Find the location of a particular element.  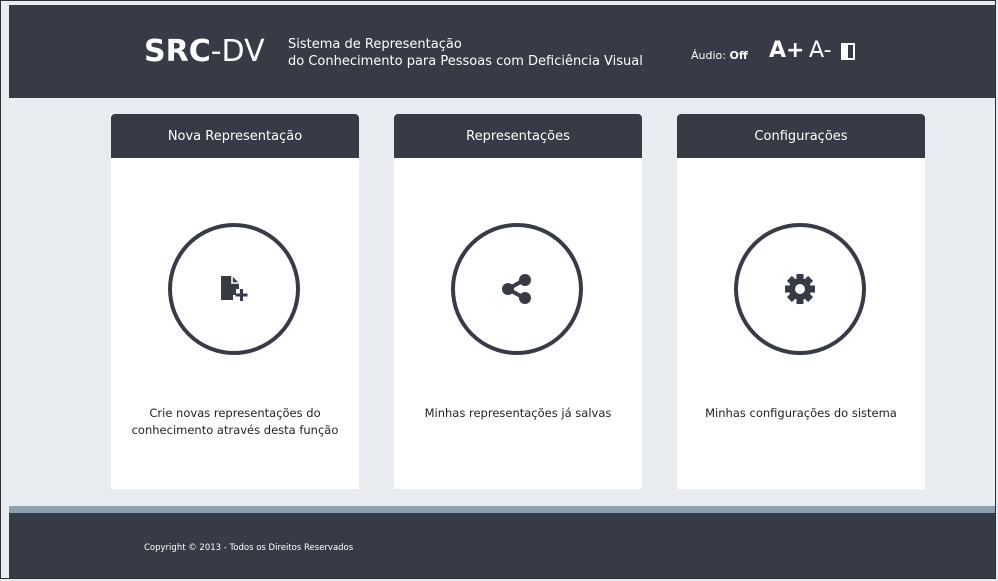

footer-divider is located at coordinates (502, 509).